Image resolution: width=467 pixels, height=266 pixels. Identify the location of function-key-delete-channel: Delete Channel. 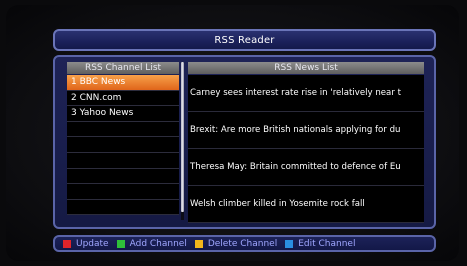
(236, 243).